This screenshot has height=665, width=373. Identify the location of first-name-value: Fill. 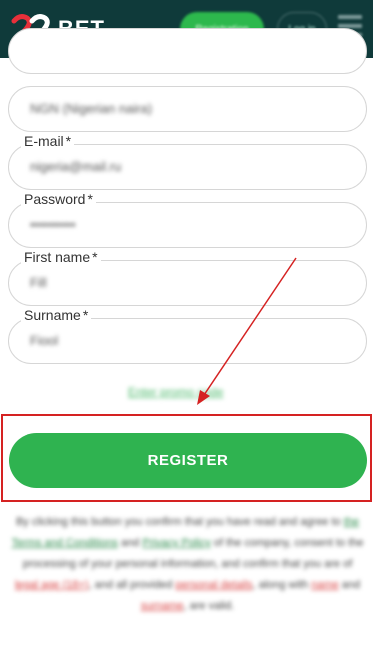
(38, 282).